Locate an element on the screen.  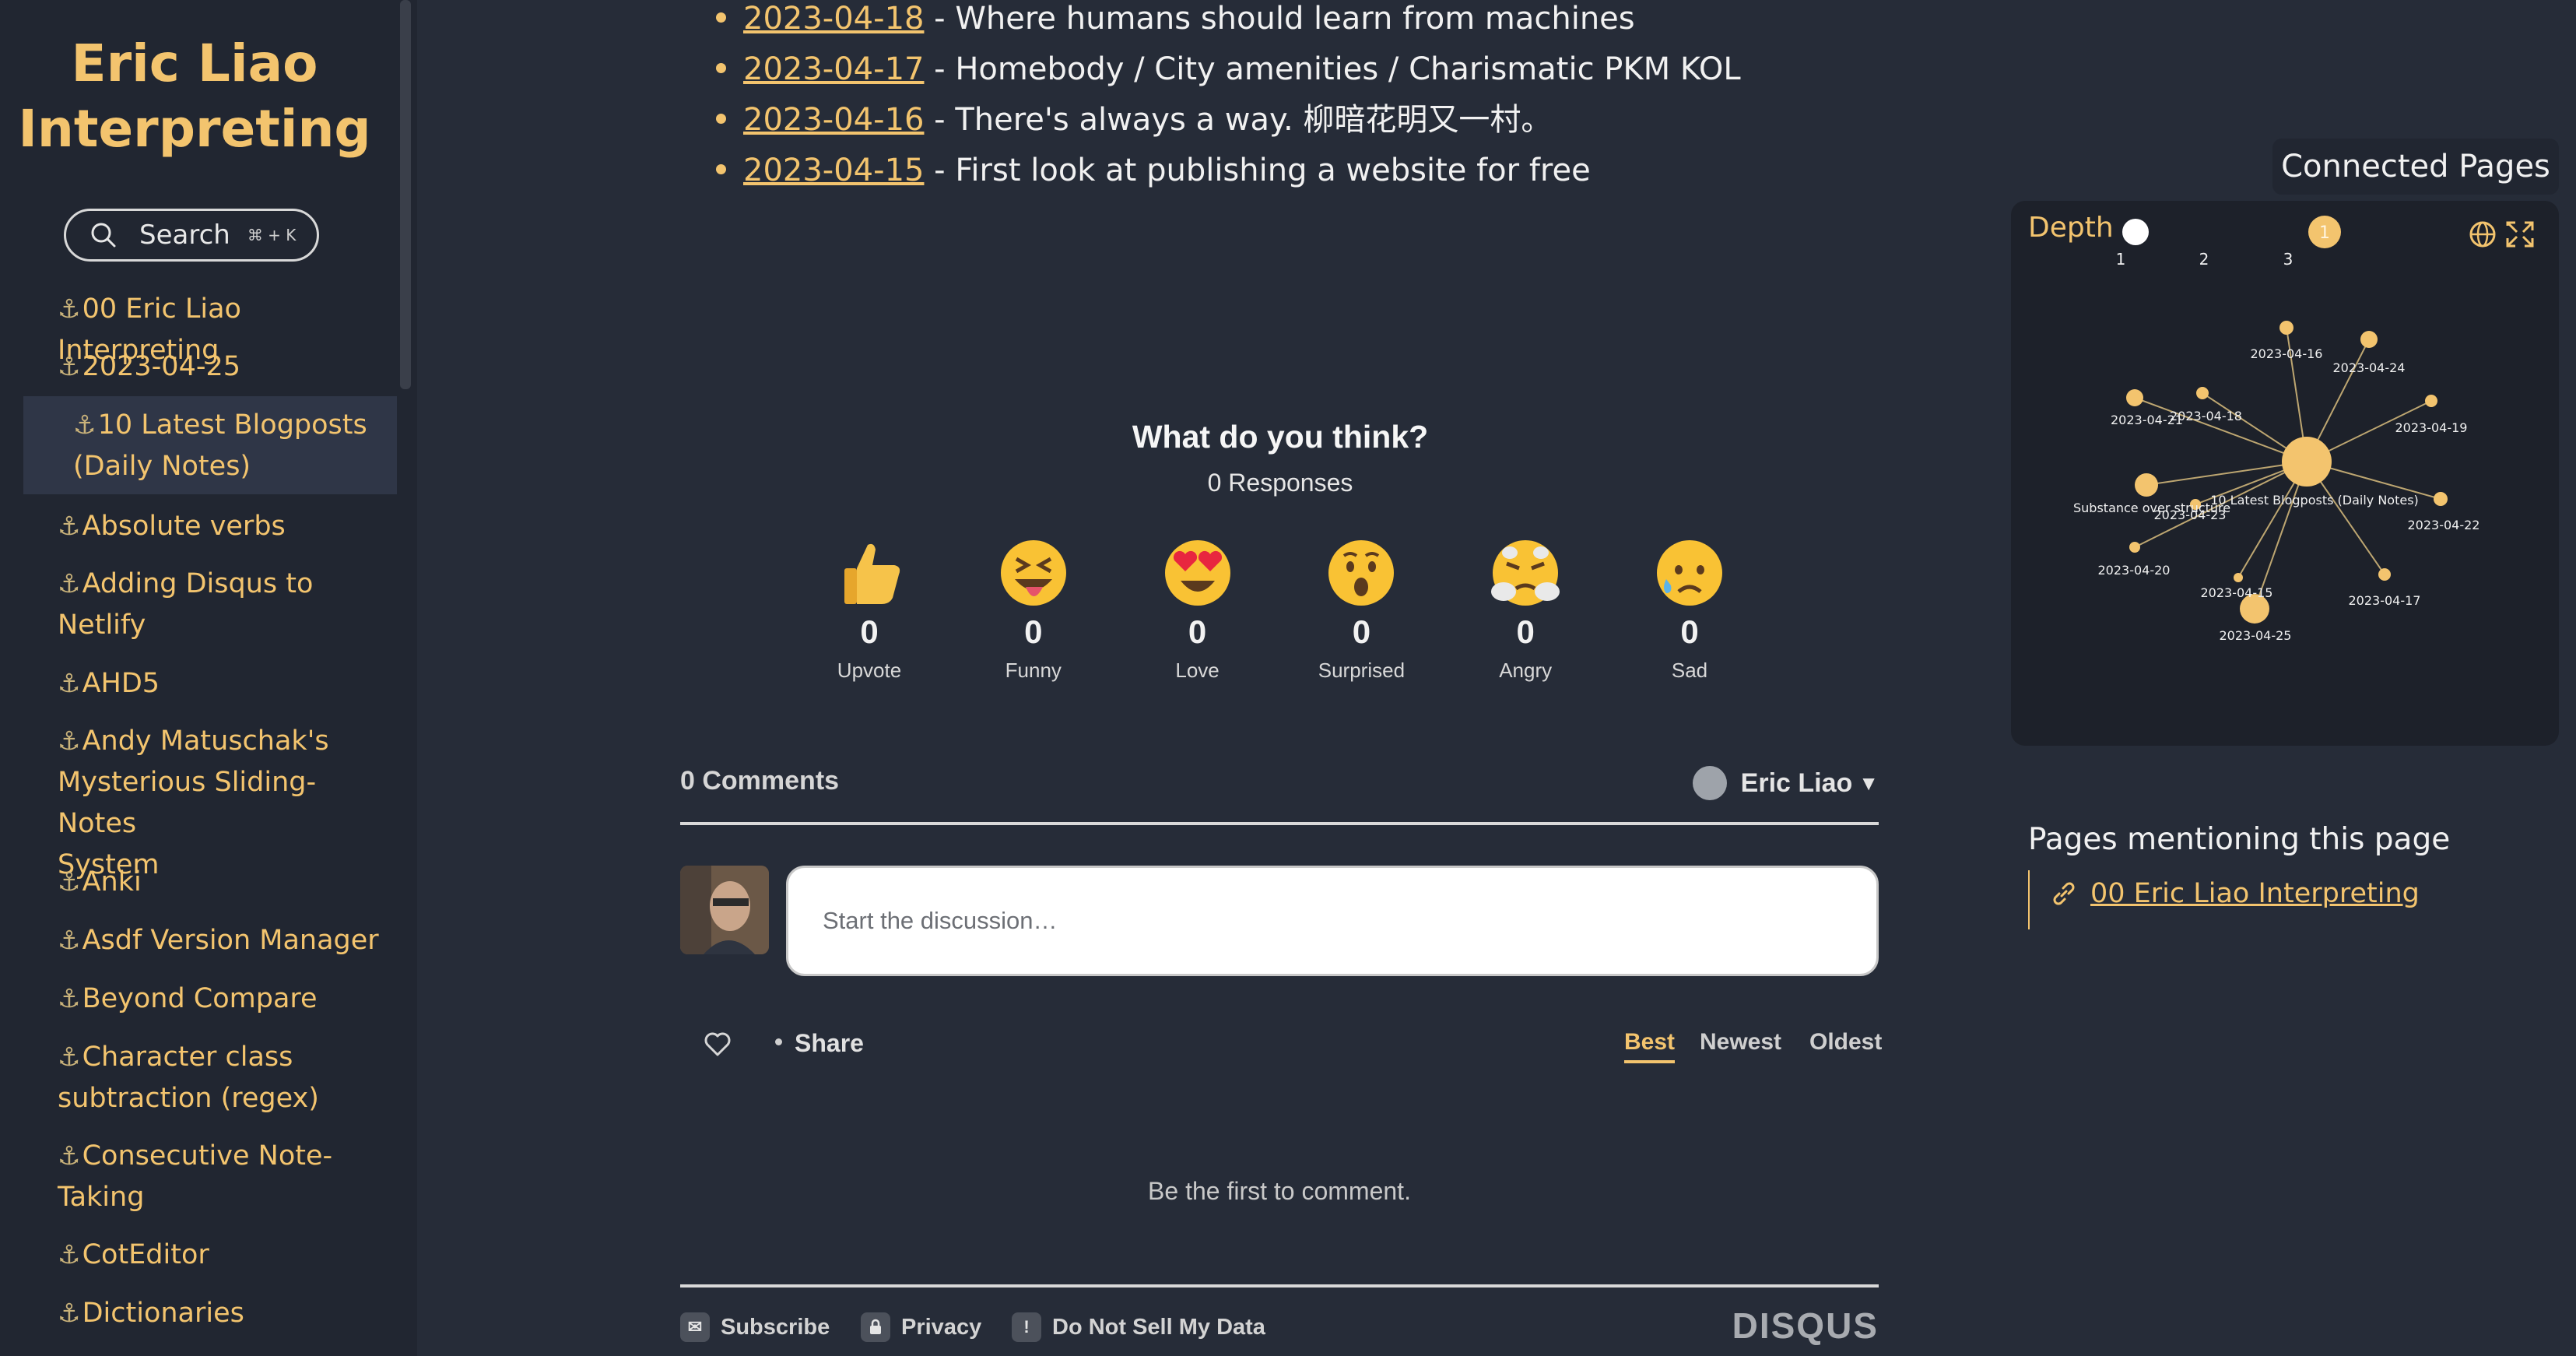
post-date-link: 2023-04-18 is located at coordinates (834, 19).